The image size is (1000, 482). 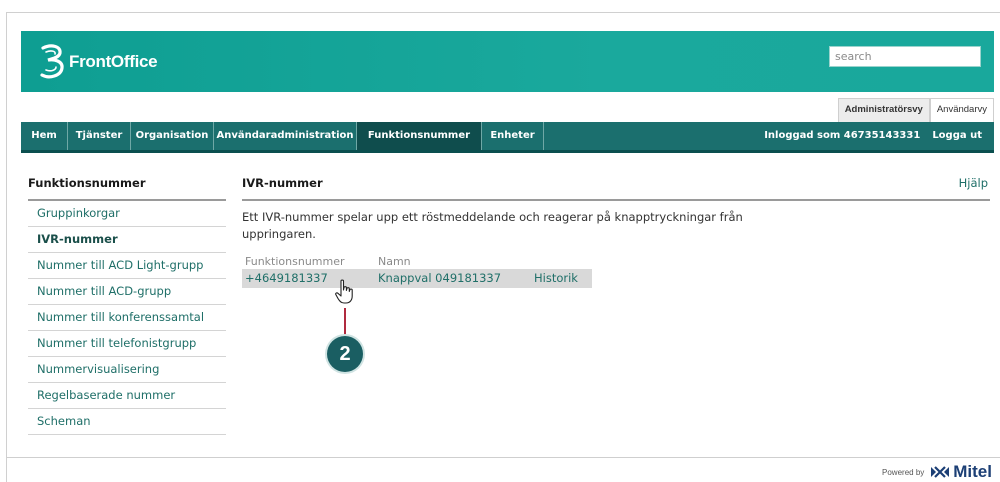 I want to click on footer-powered-by: Powered by Mitel, so click(x=937, y=472).